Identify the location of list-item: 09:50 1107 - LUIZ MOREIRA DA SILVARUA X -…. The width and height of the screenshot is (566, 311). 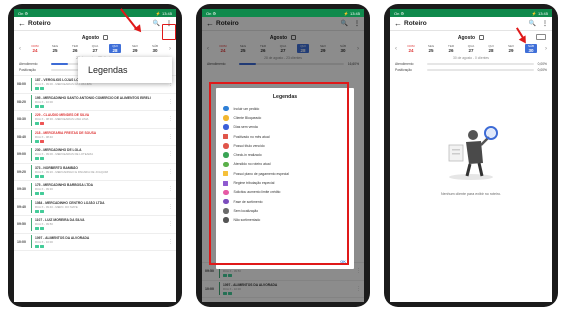
(95, 225).